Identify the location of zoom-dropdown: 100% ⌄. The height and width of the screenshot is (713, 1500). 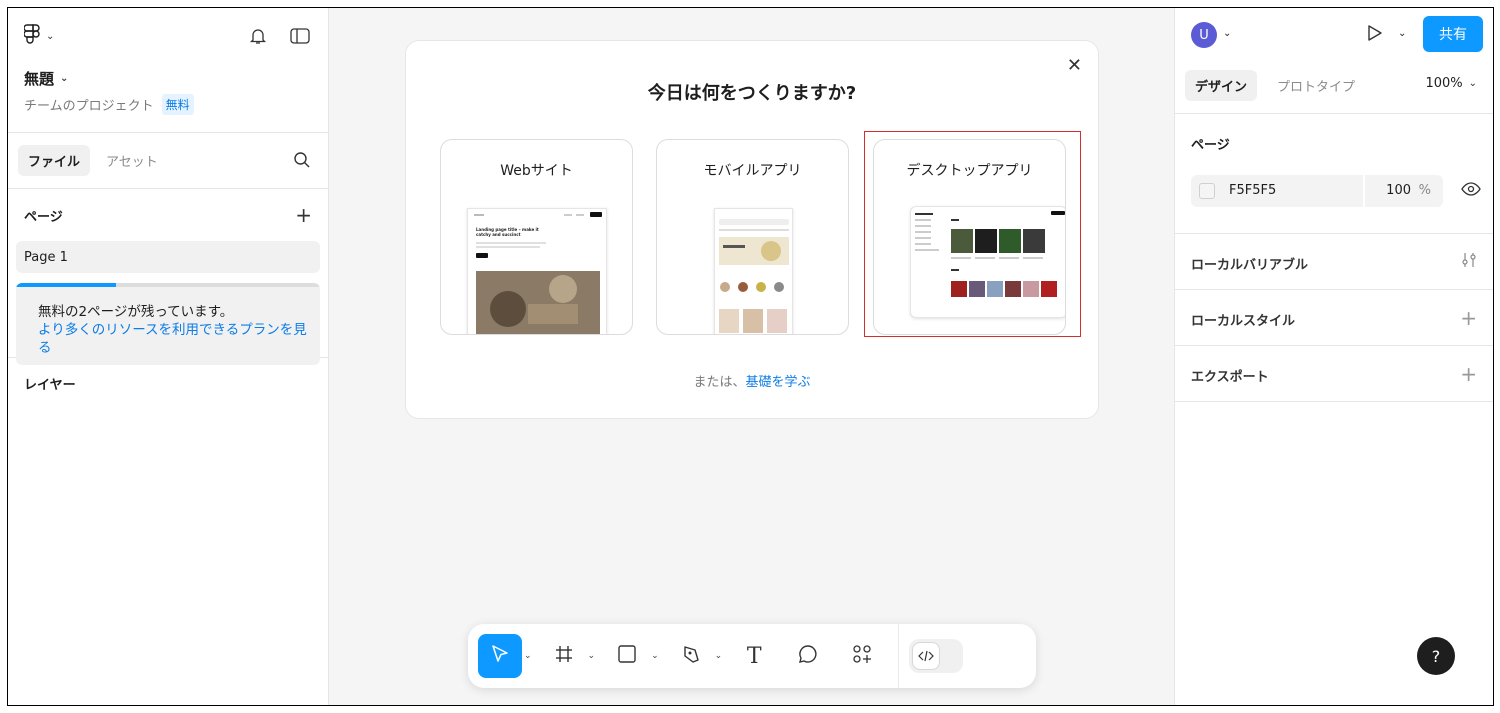
(1451, 83).